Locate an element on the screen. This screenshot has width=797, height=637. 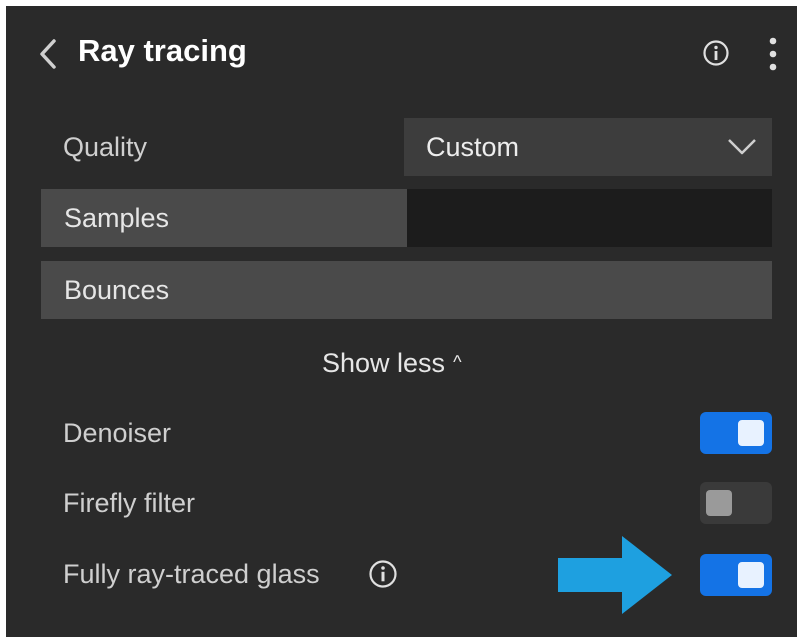
fully-ray-traced-glass-toggle is located at coordinates (736, 575).